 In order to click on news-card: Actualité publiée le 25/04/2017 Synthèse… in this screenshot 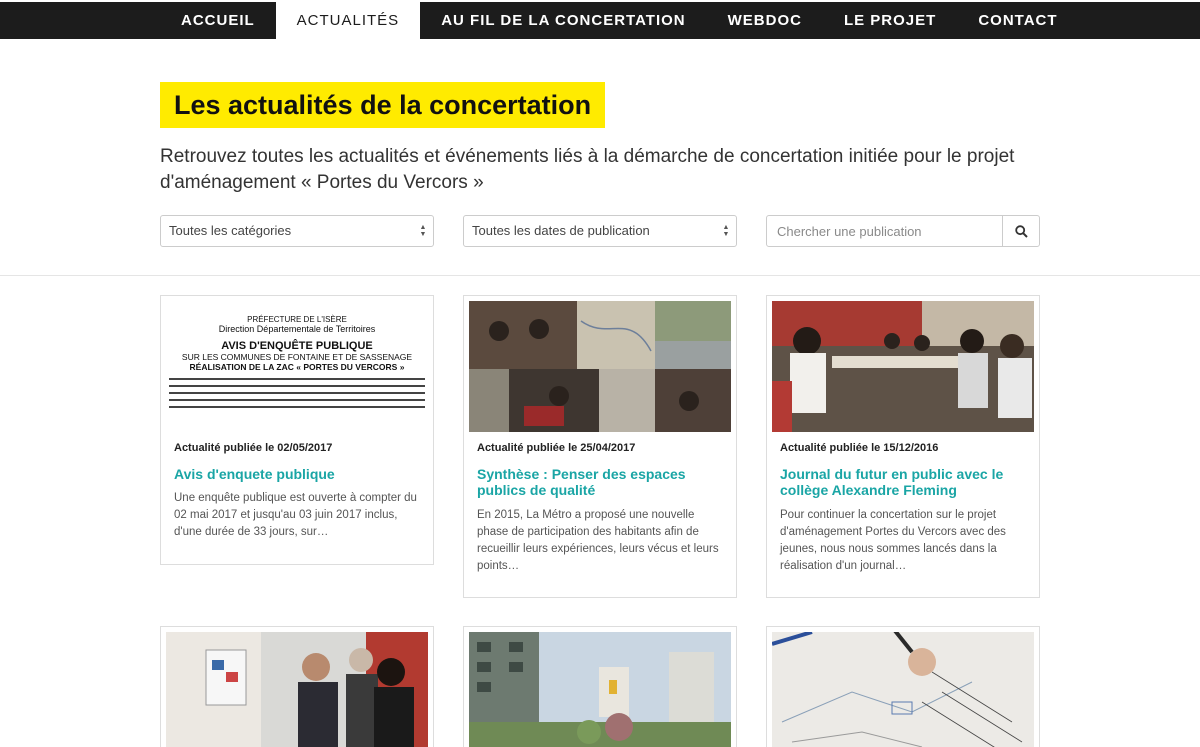, I will do `click(600, 446)`.